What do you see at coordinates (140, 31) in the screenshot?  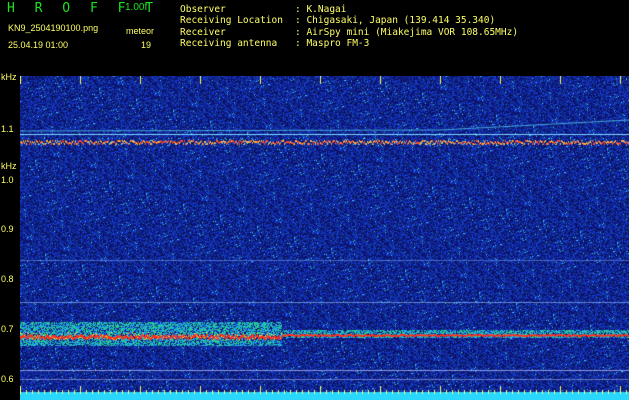 I see `meteor-count-label: meteor` at bounding box center [140, 31].